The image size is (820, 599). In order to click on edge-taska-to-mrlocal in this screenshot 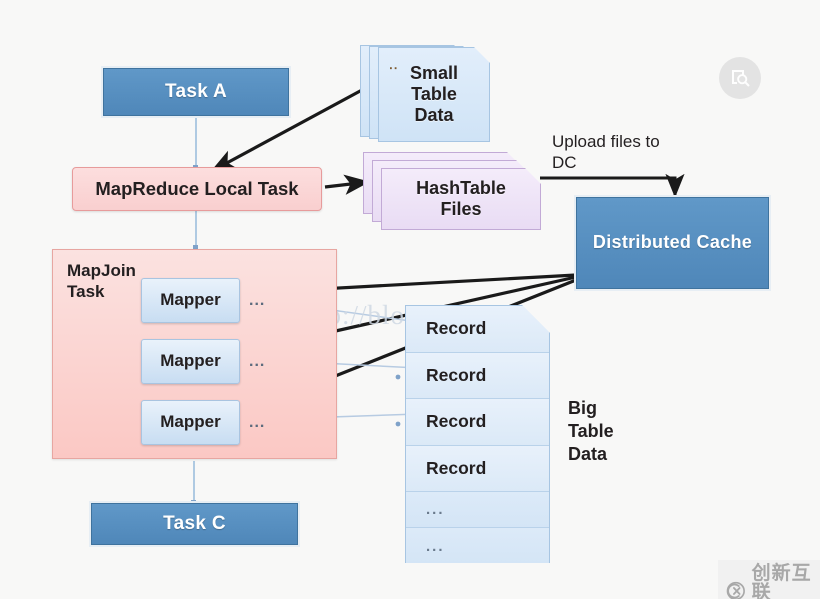, I will do `click(195, 143)`.